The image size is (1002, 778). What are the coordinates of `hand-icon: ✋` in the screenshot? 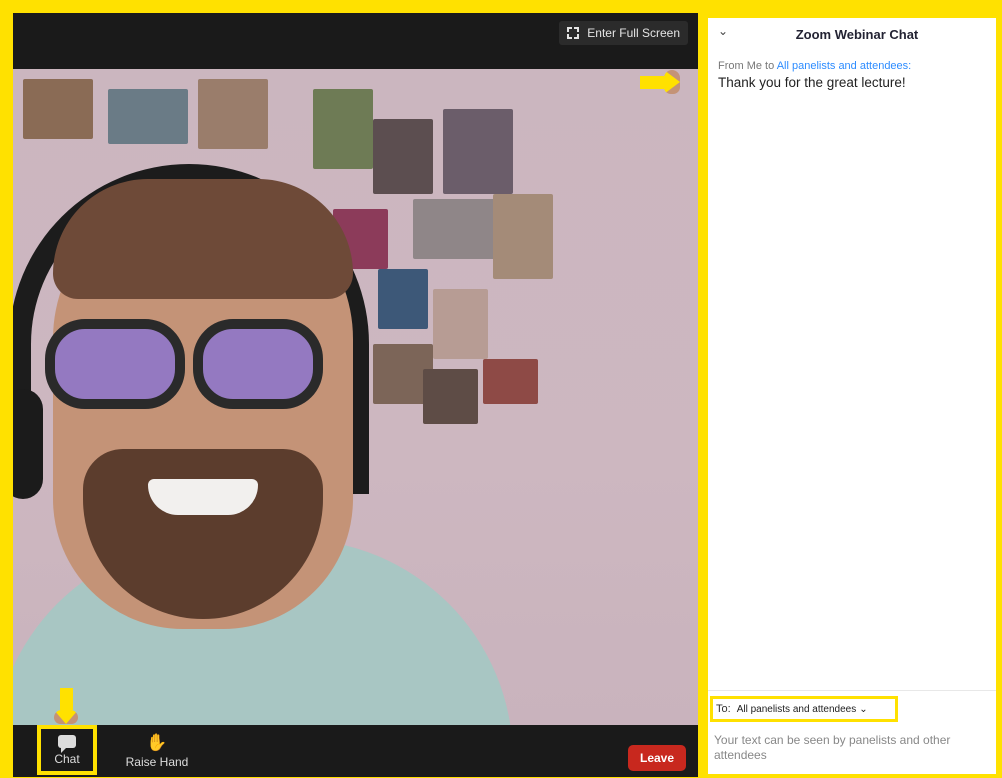 It's located at (157, 742).